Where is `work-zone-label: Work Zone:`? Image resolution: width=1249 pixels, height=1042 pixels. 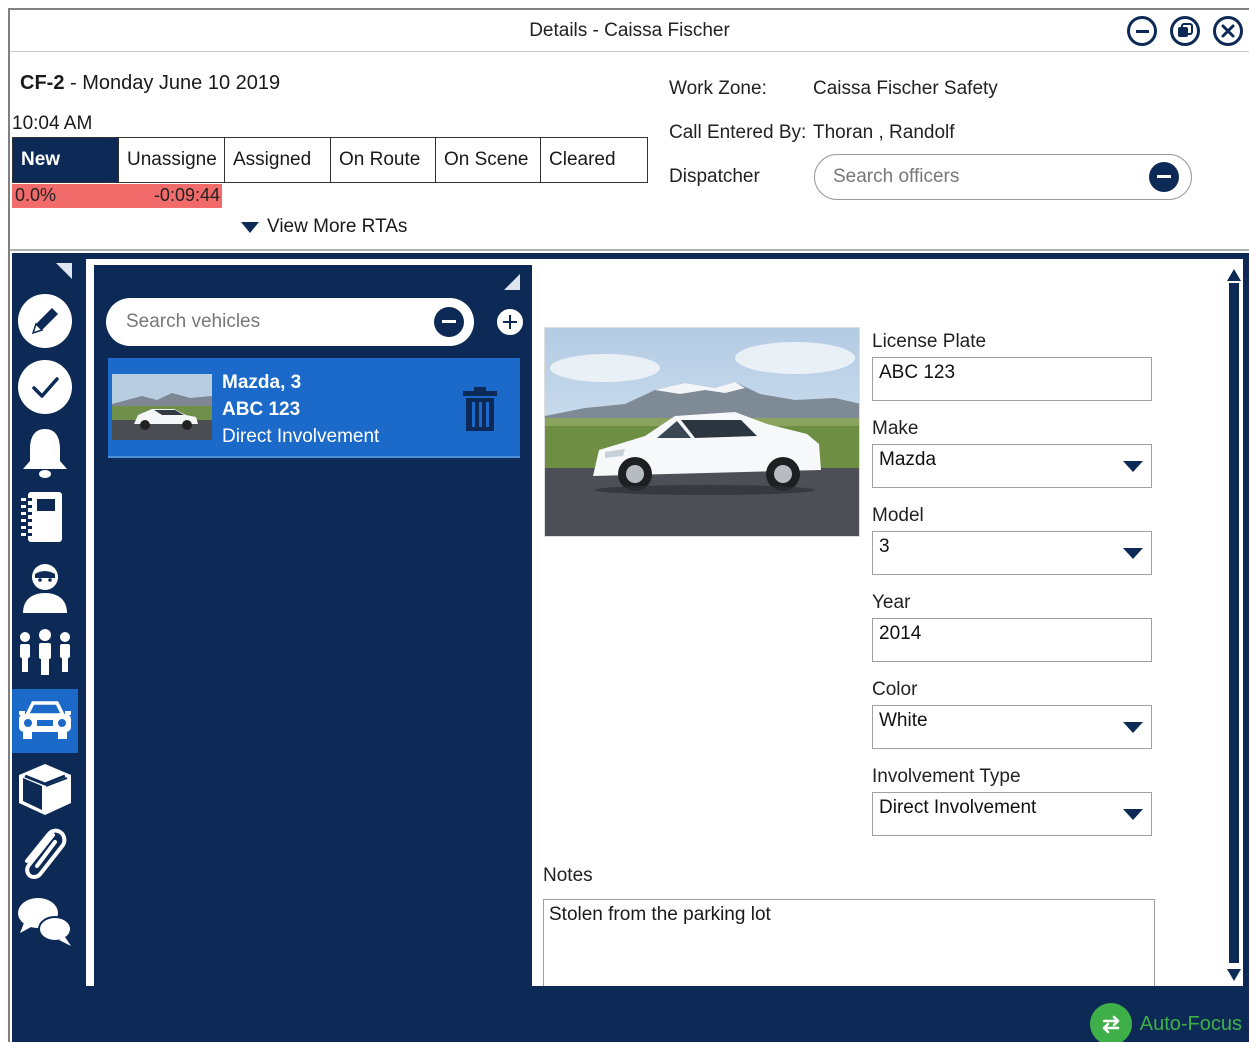 work-zone-label: Work Zone: is located at coordinates (718, 88).